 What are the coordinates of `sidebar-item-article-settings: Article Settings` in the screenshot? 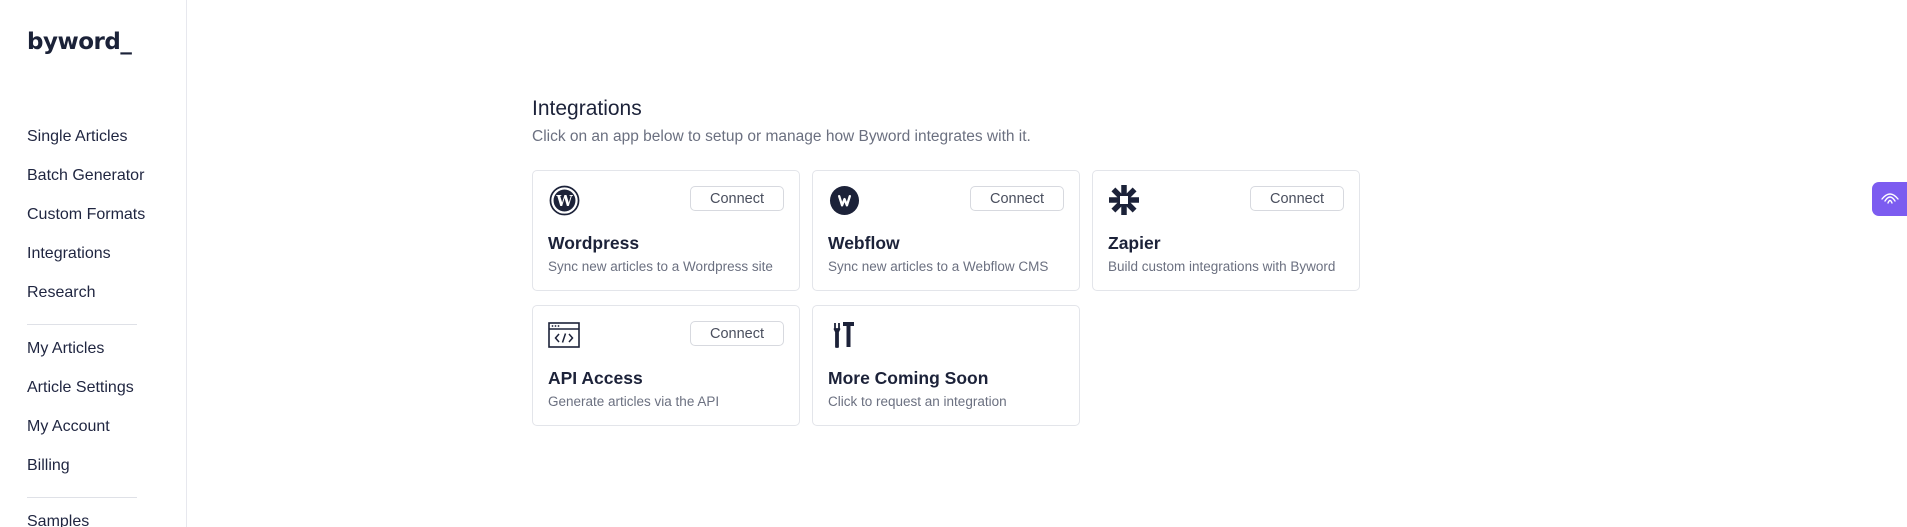 It's located at (80, 388).